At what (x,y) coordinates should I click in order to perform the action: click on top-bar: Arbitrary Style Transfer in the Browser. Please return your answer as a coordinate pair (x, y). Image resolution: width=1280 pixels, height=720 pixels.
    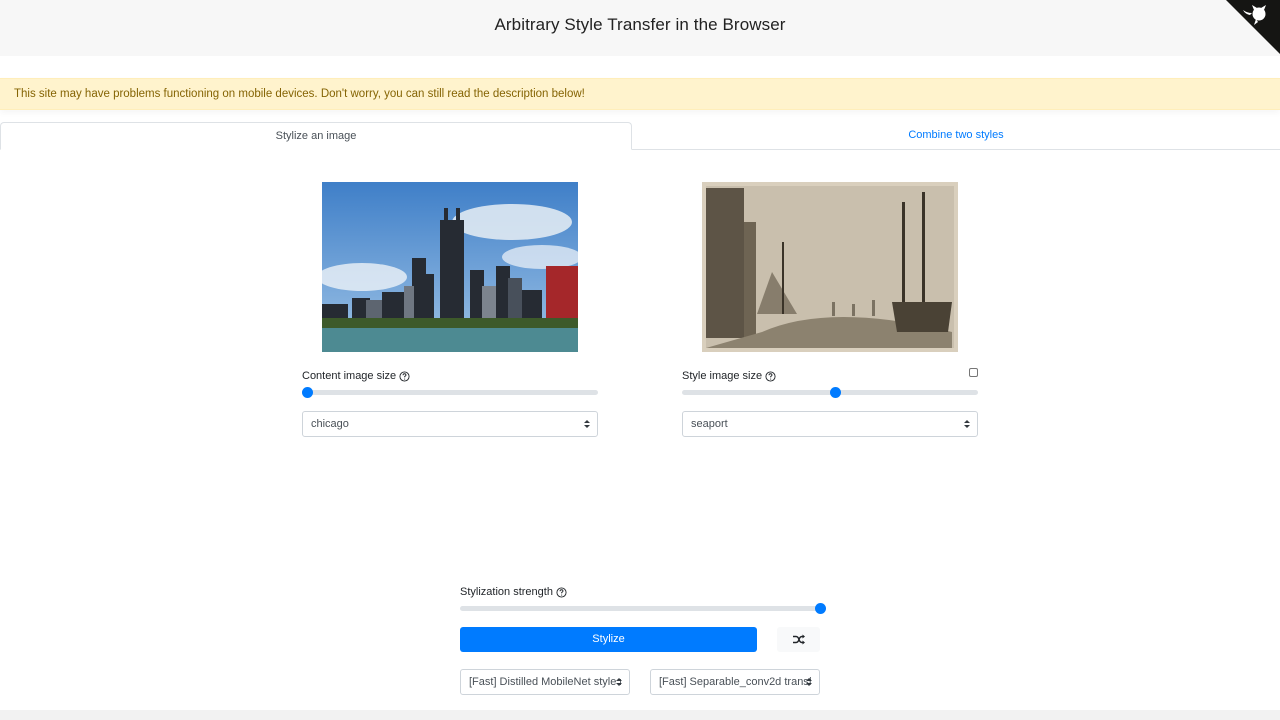
    Looking at the image, I should click on (640, 28).